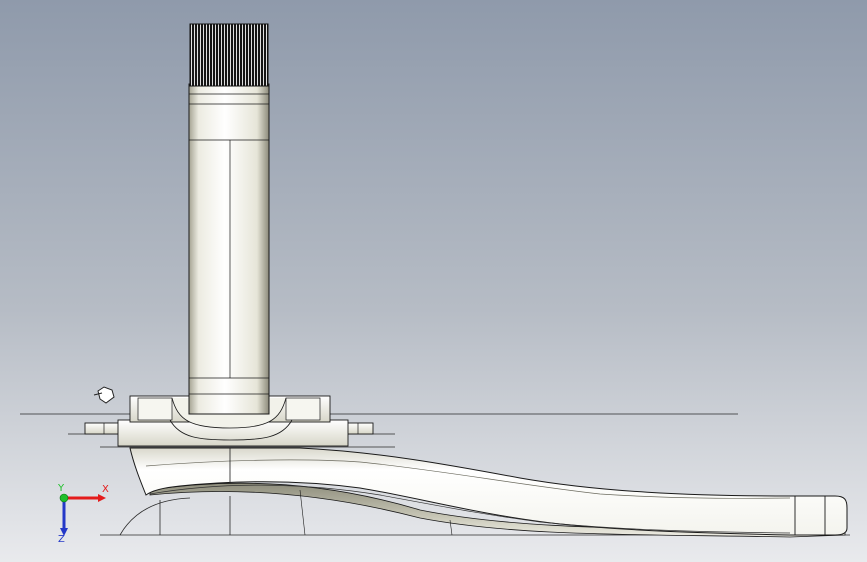 This screenshot has width=867, height=562. Describe the element at coordinates (229, 249) in the screenshot. I see `spindle-shaft` at that location.